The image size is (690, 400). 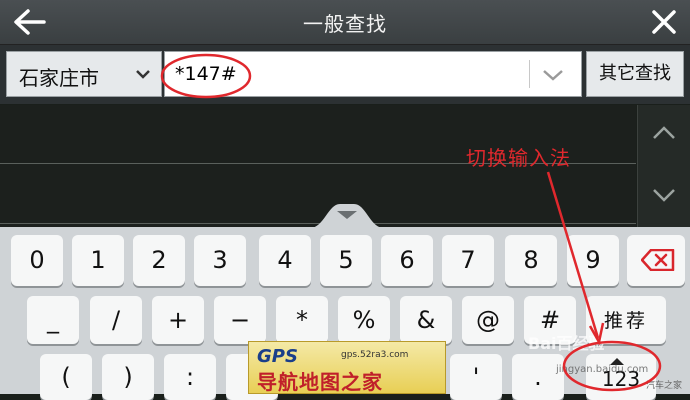 What do you see at coordinates (240, 320) in the screenshot?
I see `key-minus: −` at bounding box center [240, 320].